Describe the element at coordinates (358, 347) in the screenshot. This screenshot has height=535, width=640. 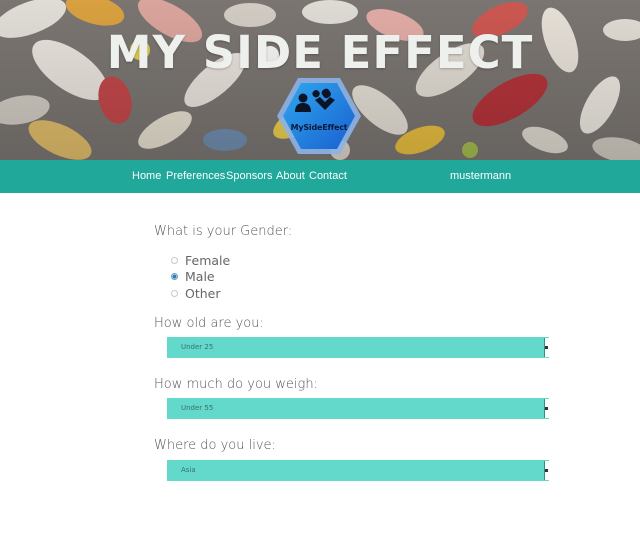
I see `age-select: Under 25` at that location.